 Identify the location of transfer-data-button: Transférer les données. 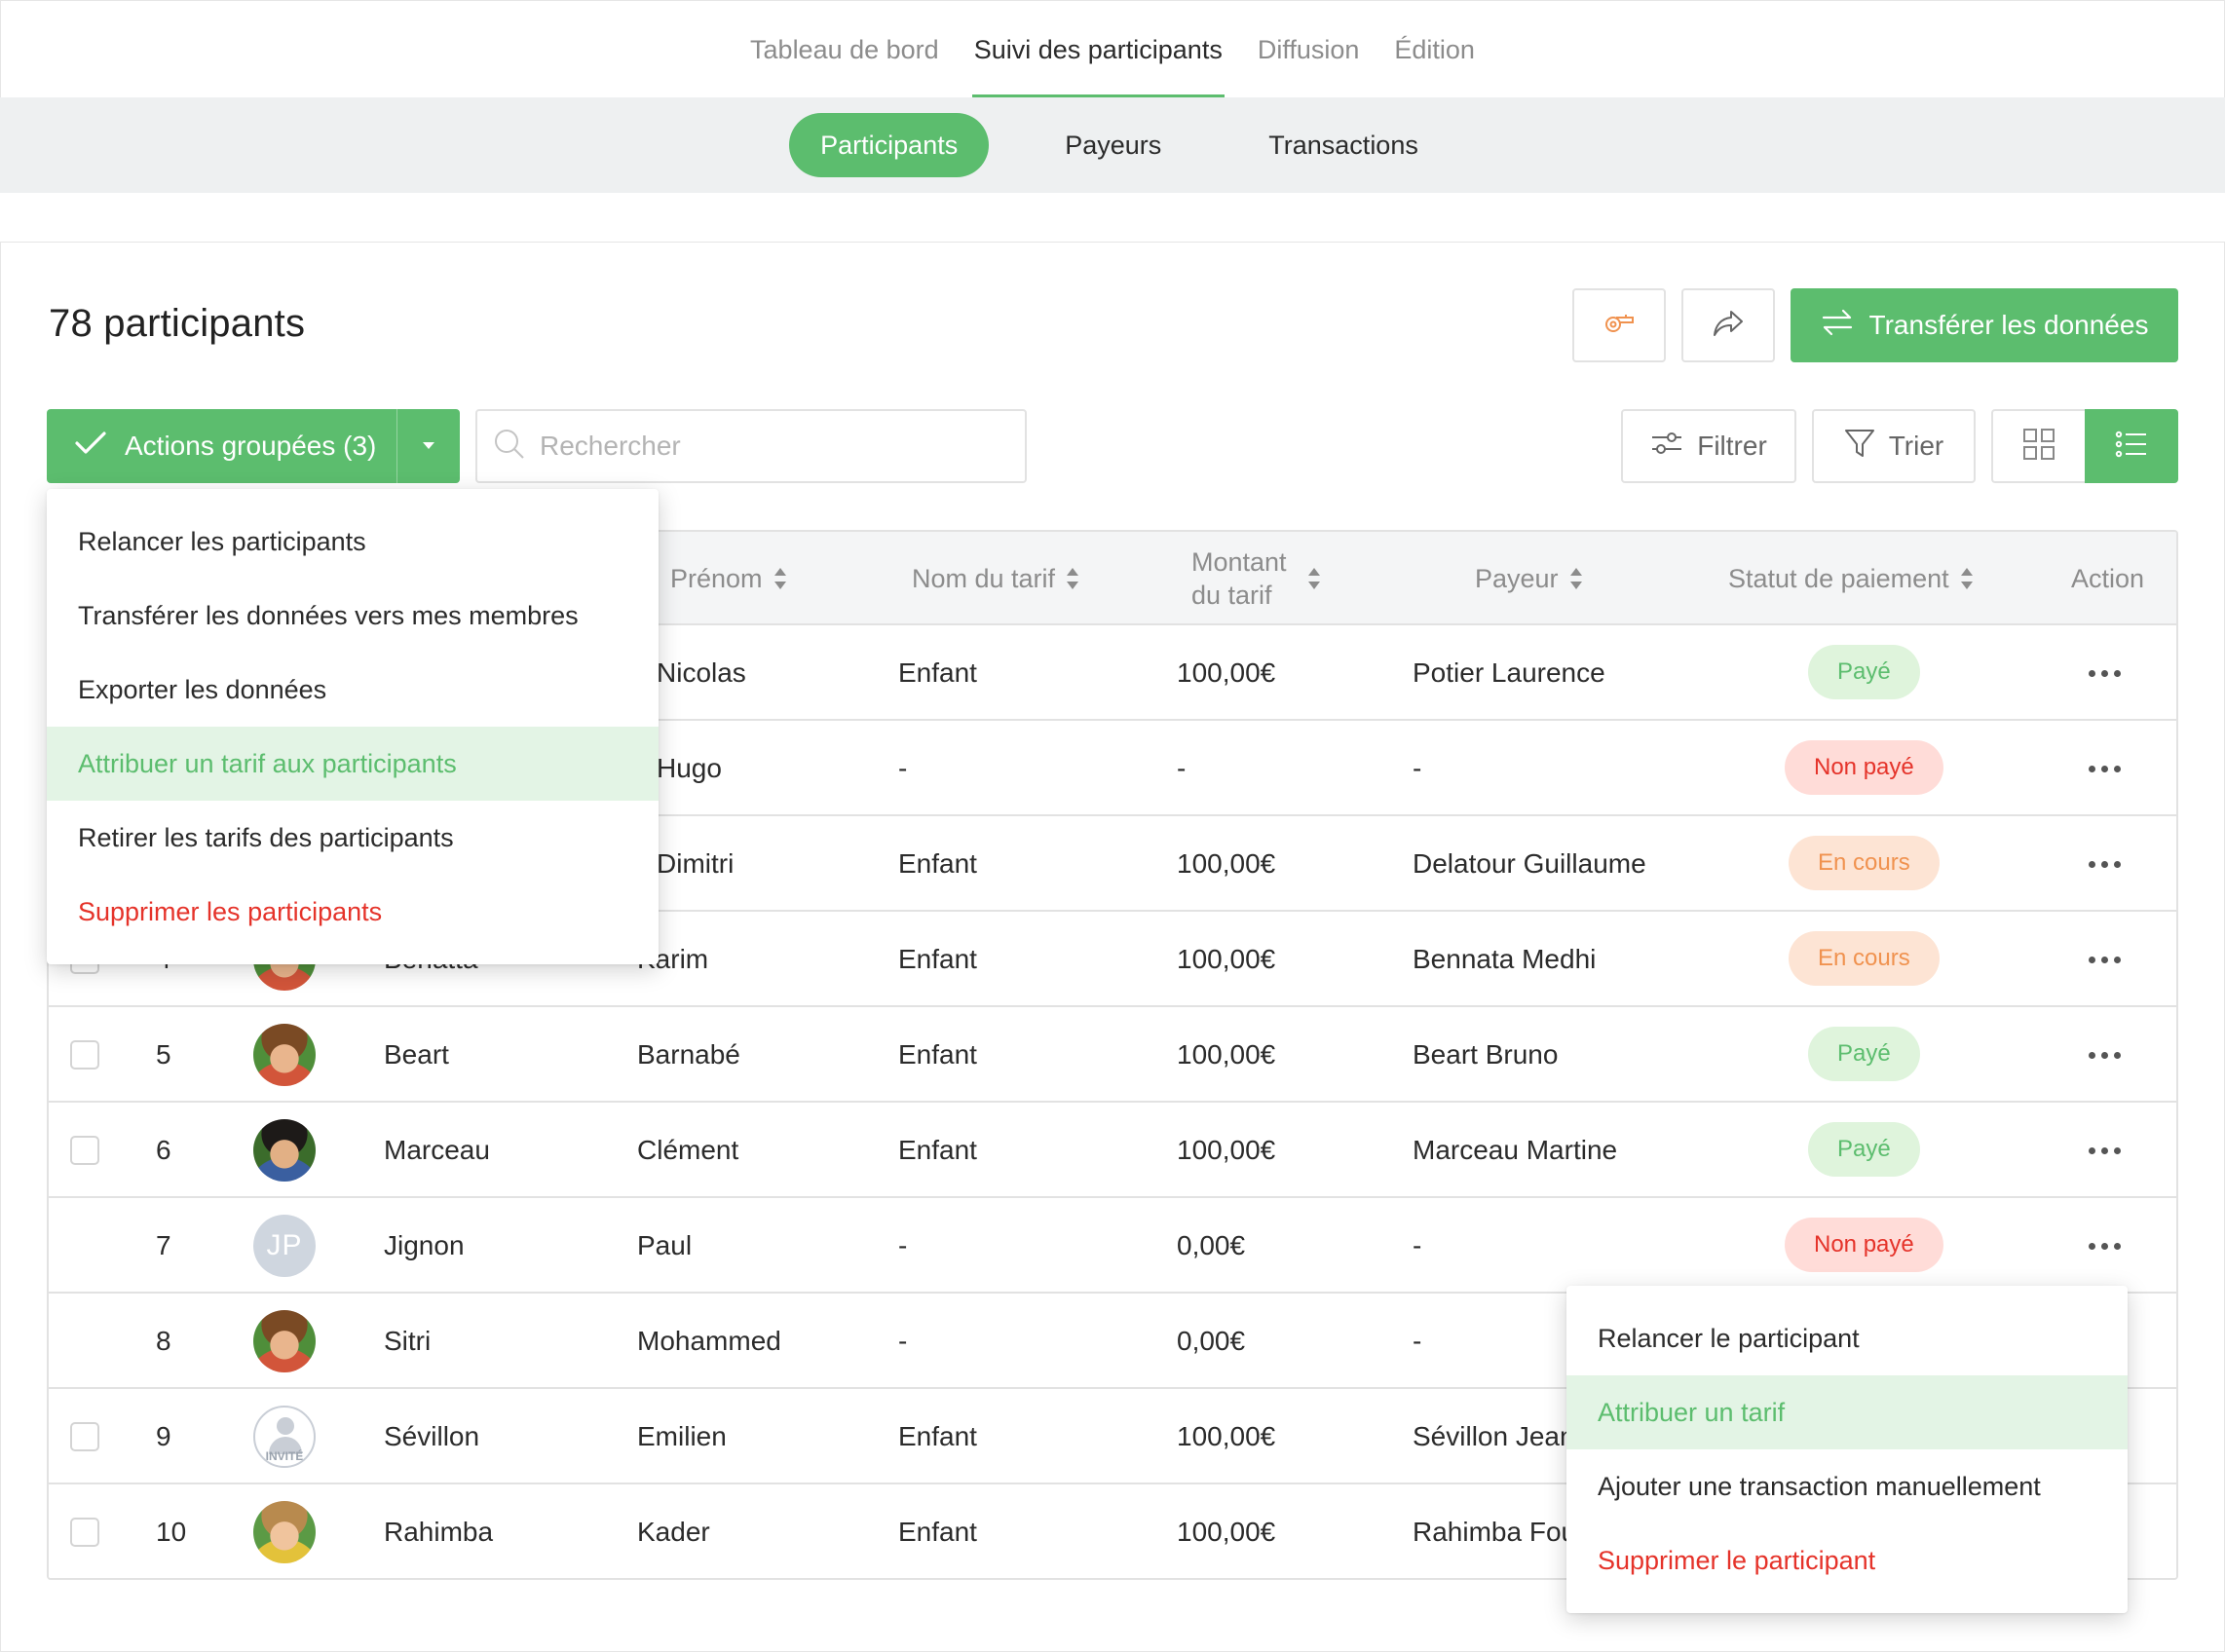
(1984, 325).